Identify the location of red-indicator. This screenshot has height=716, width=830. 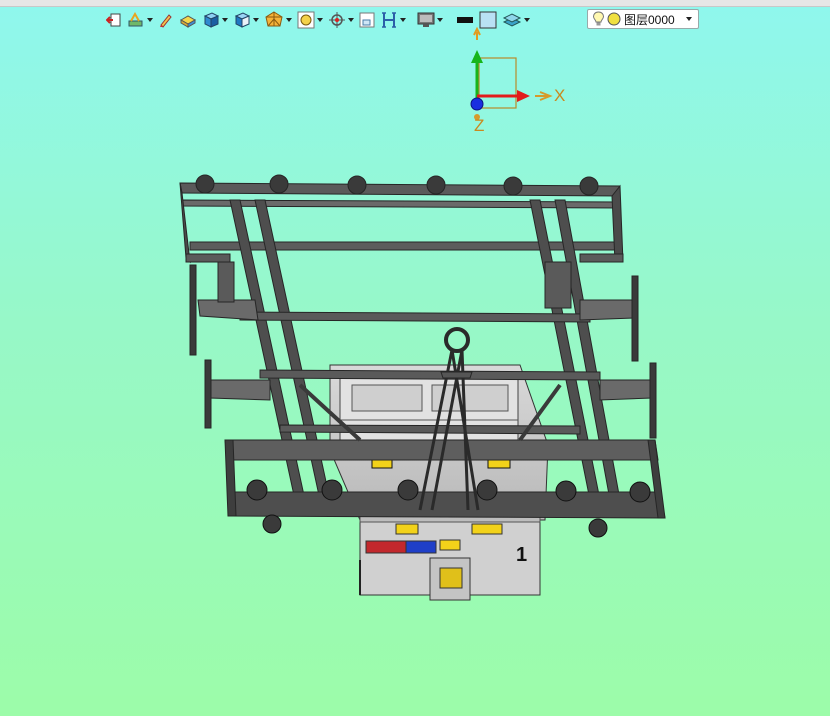
(386, 547).